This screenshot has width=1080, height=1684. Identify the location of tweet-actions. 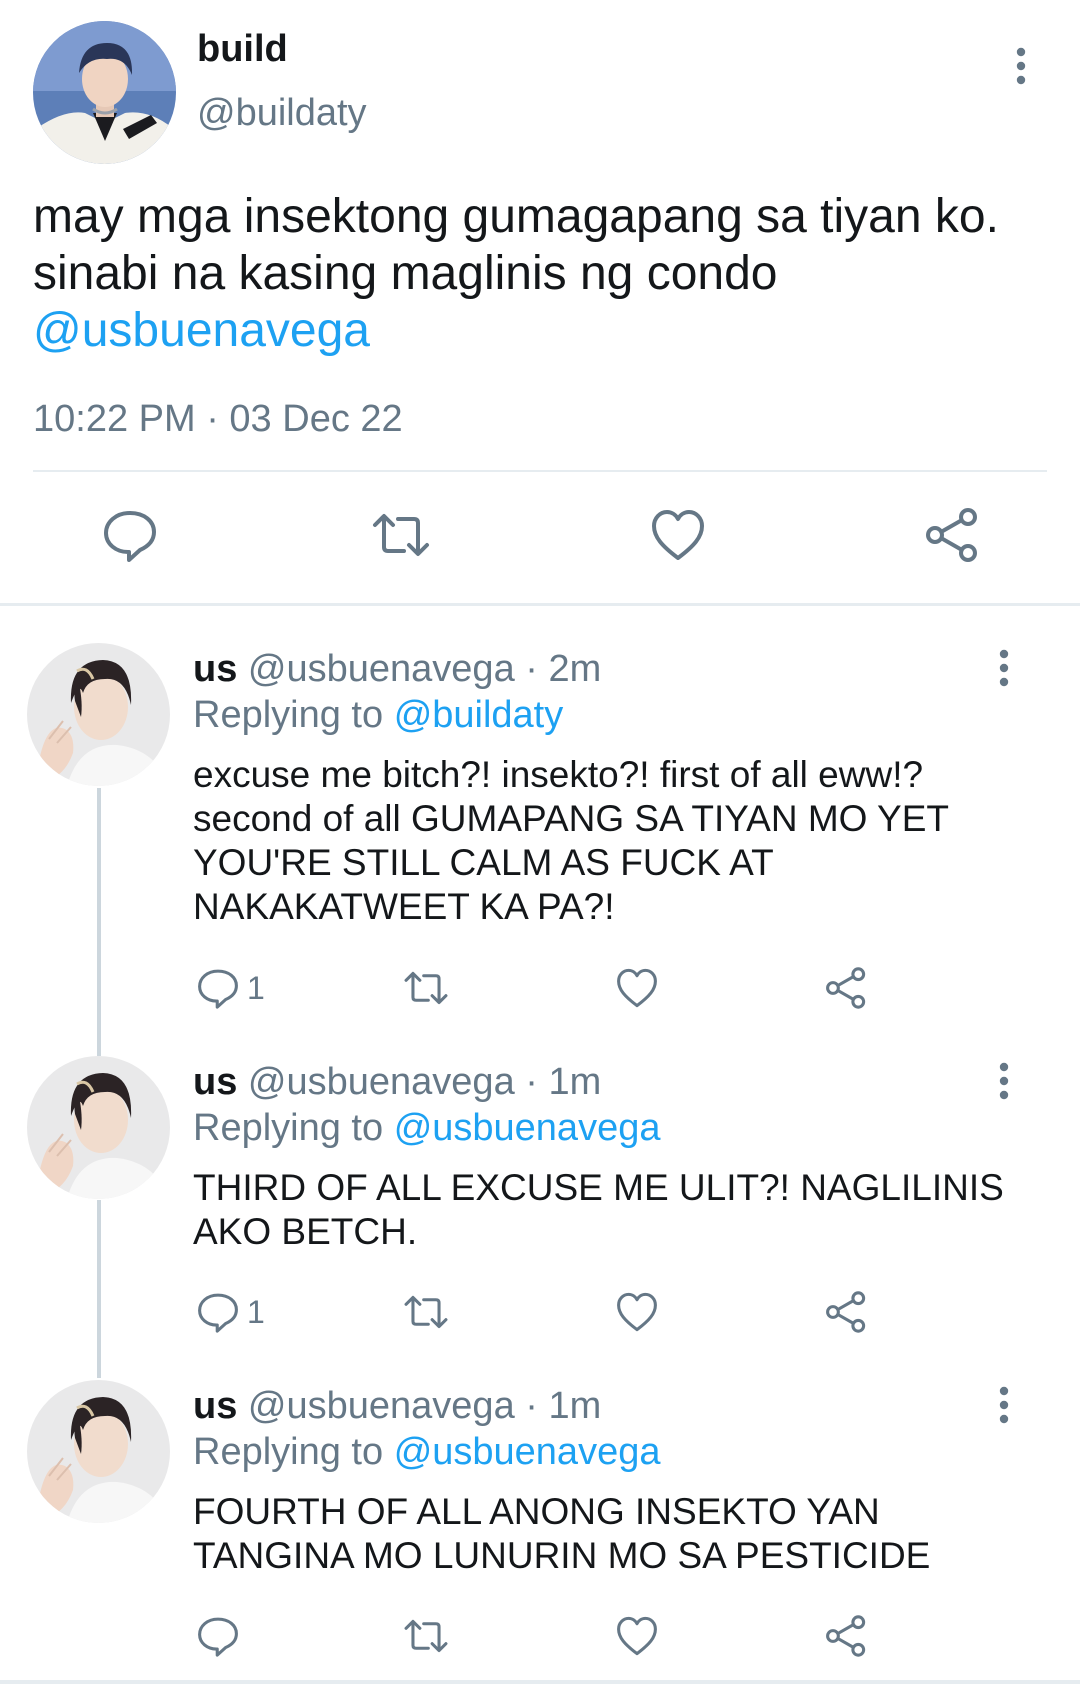
(540, 540).